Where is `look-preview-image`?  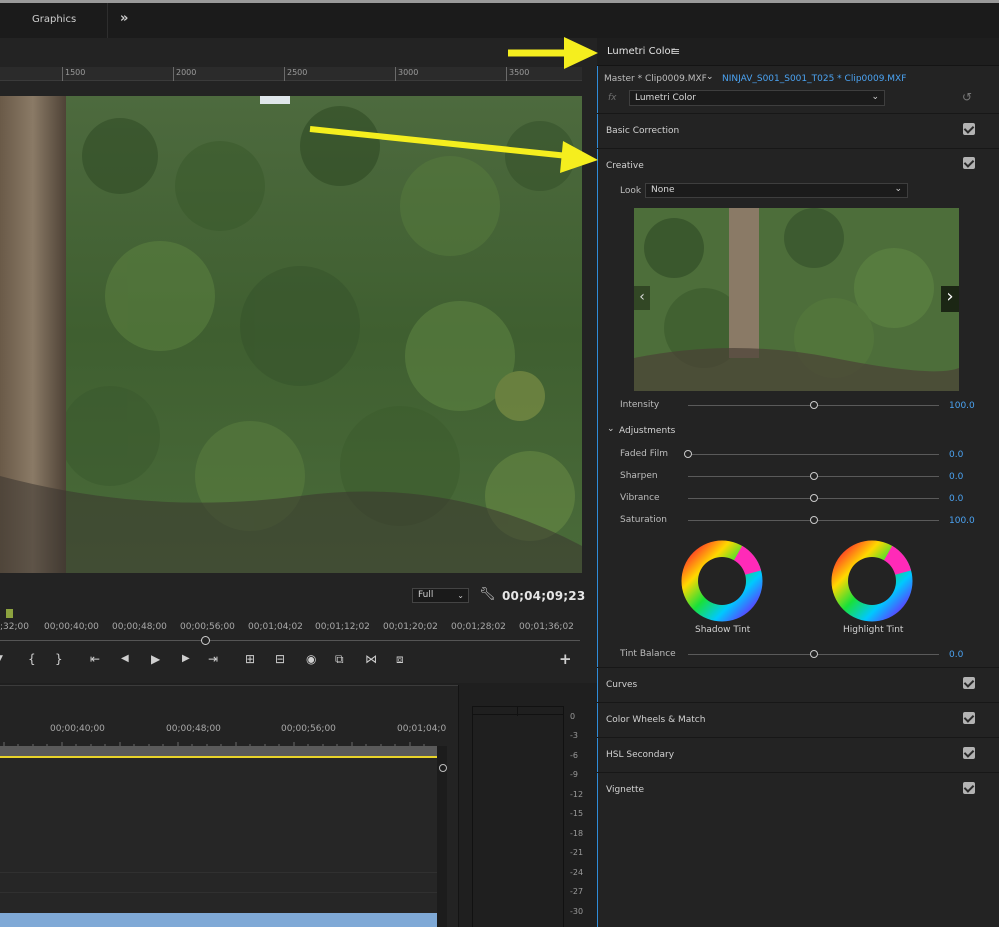
look-preview-image is located at coordinates (796, 299).